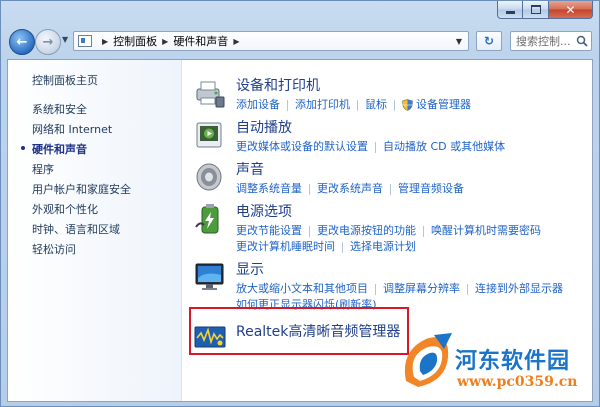 The image size is (600, 407). What do you see at coordinates (23, 148) in the screenshot?
I see `current-item-bullet-icon` at bounding box center [23, 148].